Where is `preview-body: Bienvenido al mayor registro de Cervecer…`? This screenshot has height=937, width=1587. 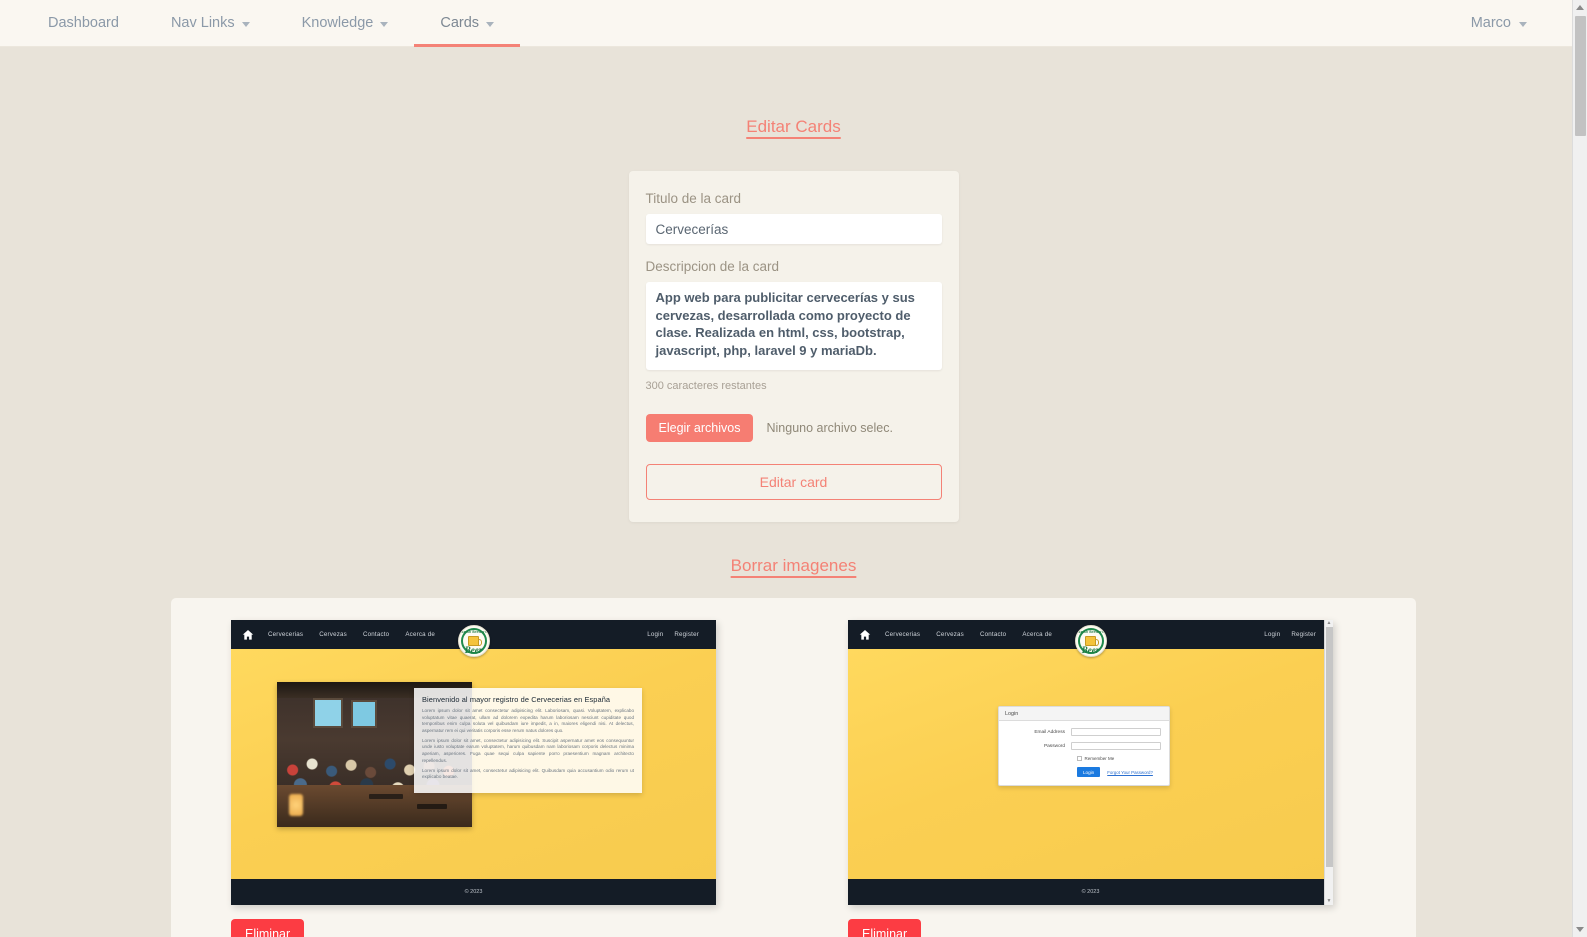 preview-body: Bienvenido al mayor registro de Cervecer… is located at coordinates (473, 764).